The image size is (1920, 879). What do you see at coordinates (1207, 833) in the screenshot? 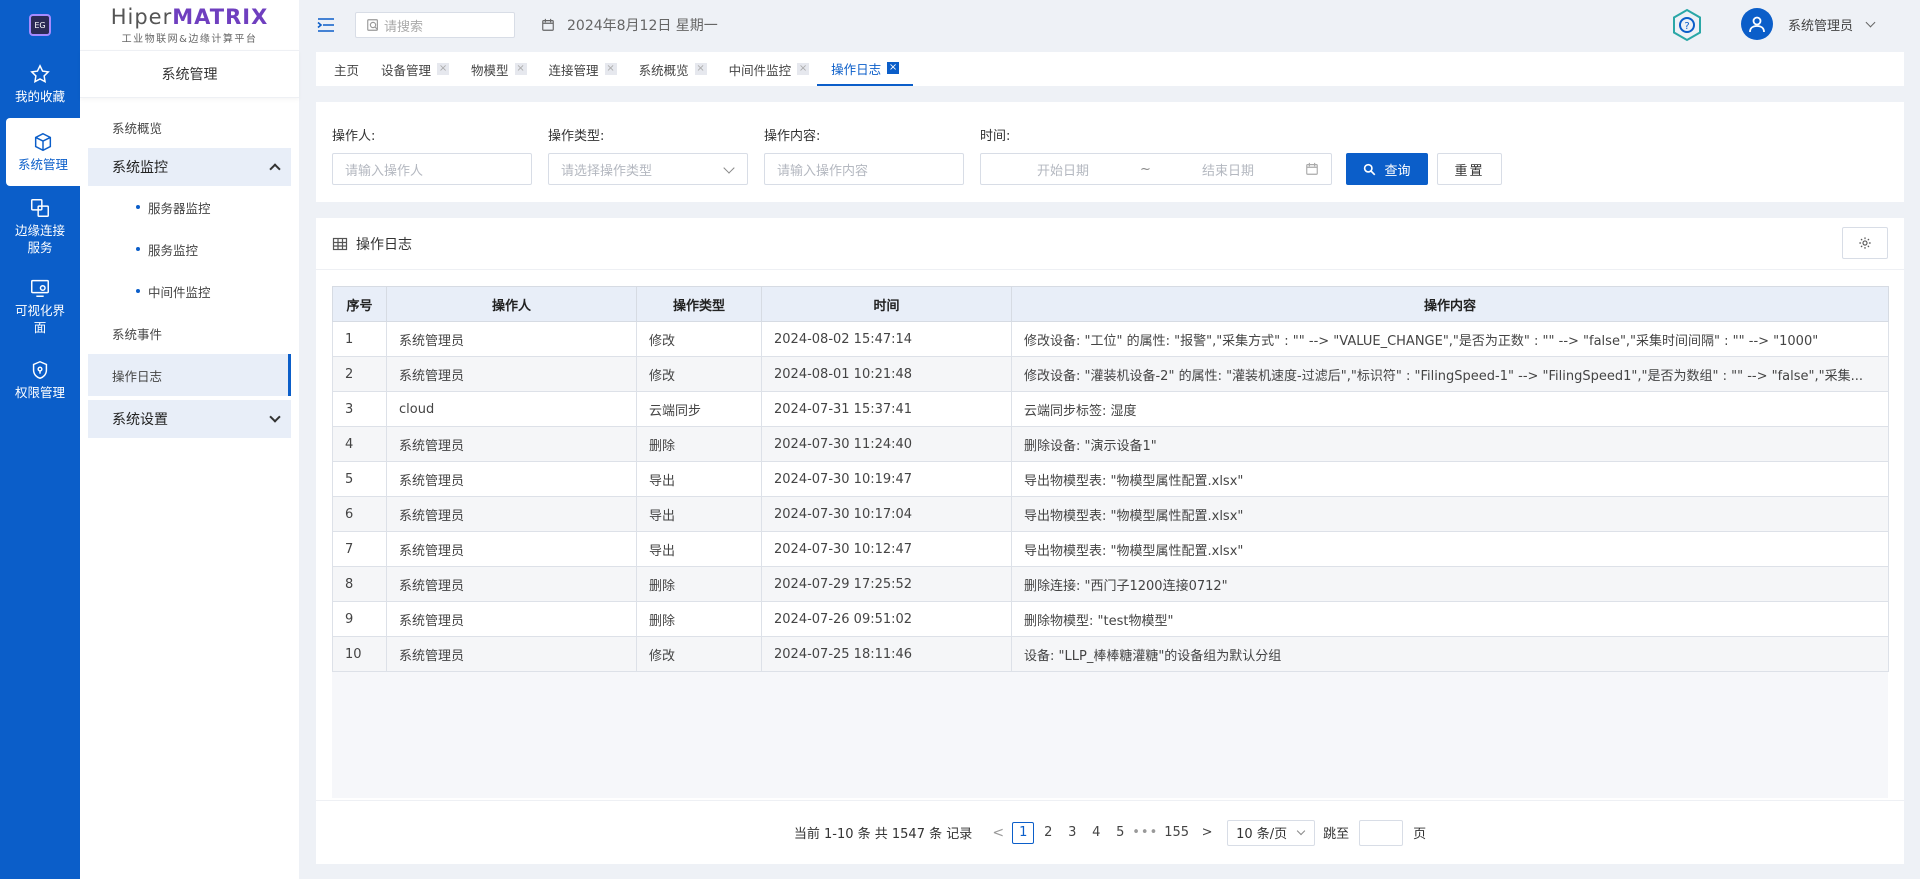
I see `next-page-button: >` at bounding box center [1207, 833].